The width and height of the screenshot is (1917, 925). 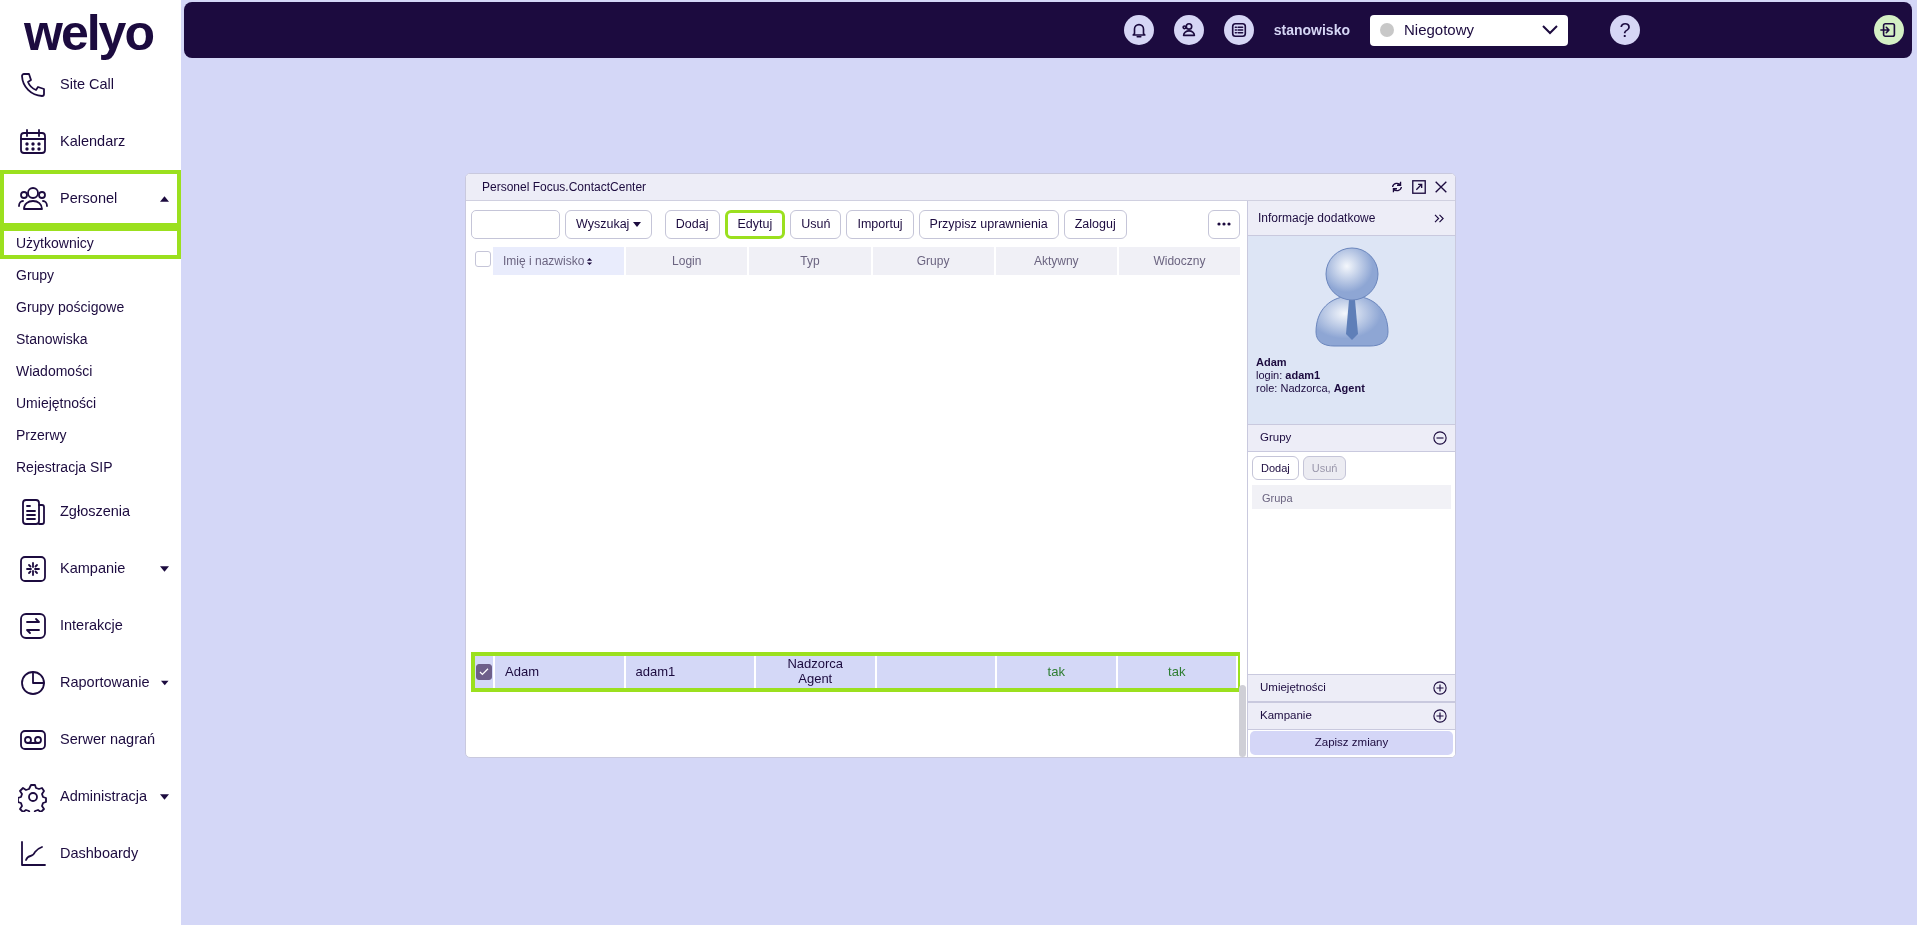 What do you see at coordinates (1351, 497) in the screenshot?
I see `column-header: Grupa` at bounding box center [1351, 497].